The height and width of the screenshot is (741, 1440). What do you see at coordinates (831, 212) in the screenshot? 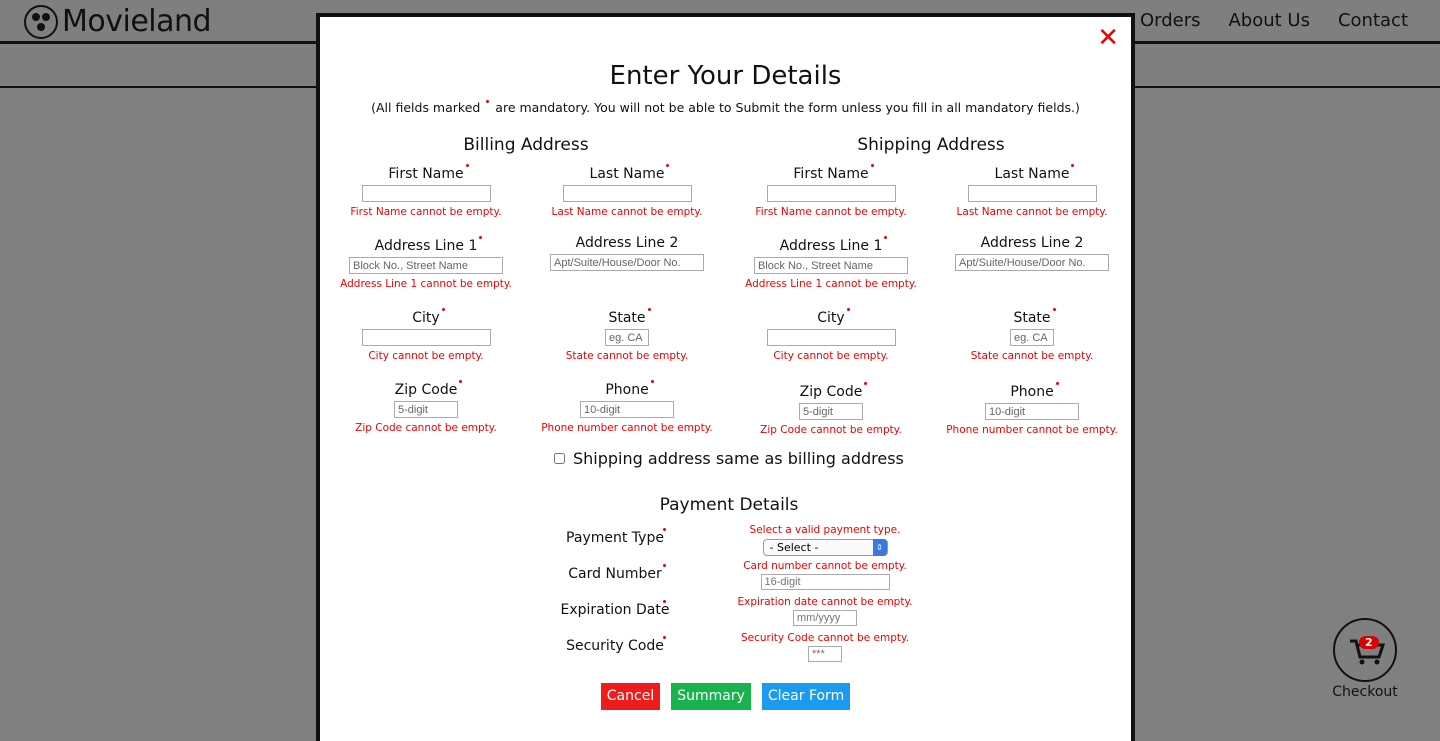
I see `shipping-first-name-error: First Name cannot be empty.` at bounding box center [831, 212].